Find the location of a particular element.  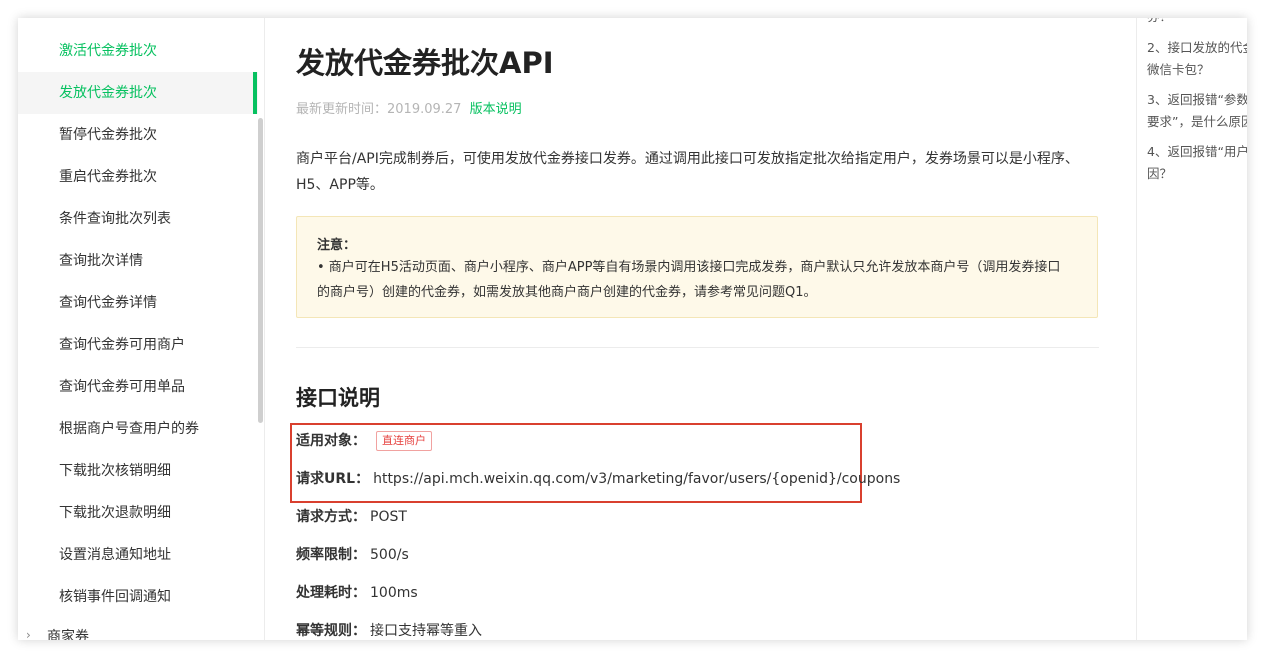

sidebar-item-activate-batch: 激活代金券批次 is located at coordinates (138, 51).